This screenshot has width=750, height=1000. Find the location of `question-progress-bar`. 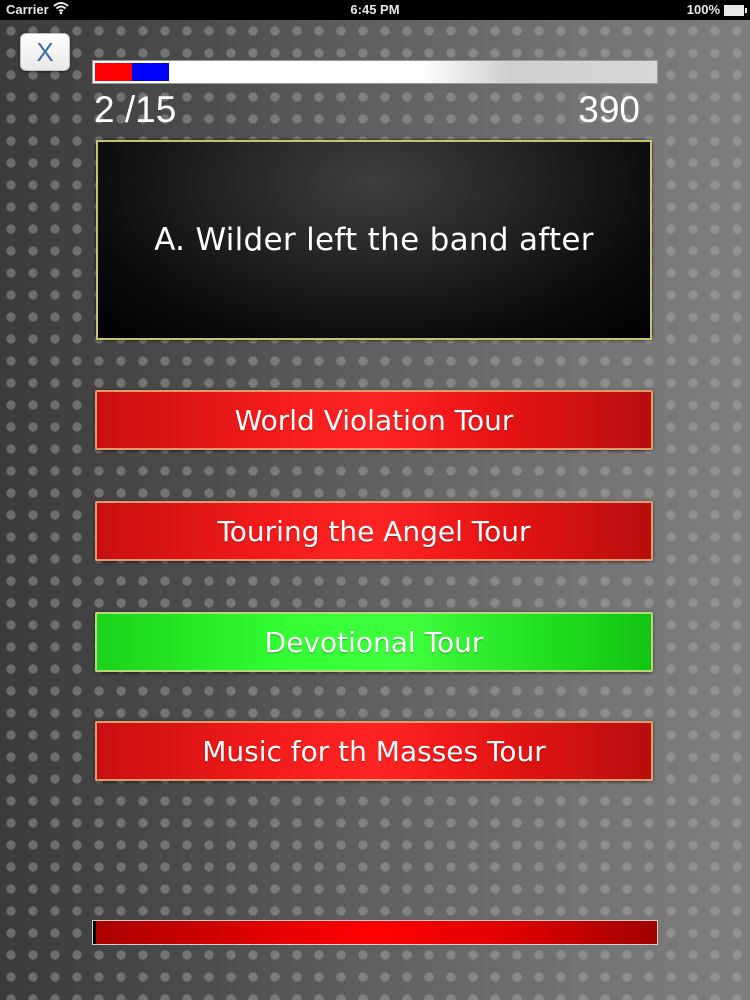

question-progress-bar is located at coordinates (375, 72).